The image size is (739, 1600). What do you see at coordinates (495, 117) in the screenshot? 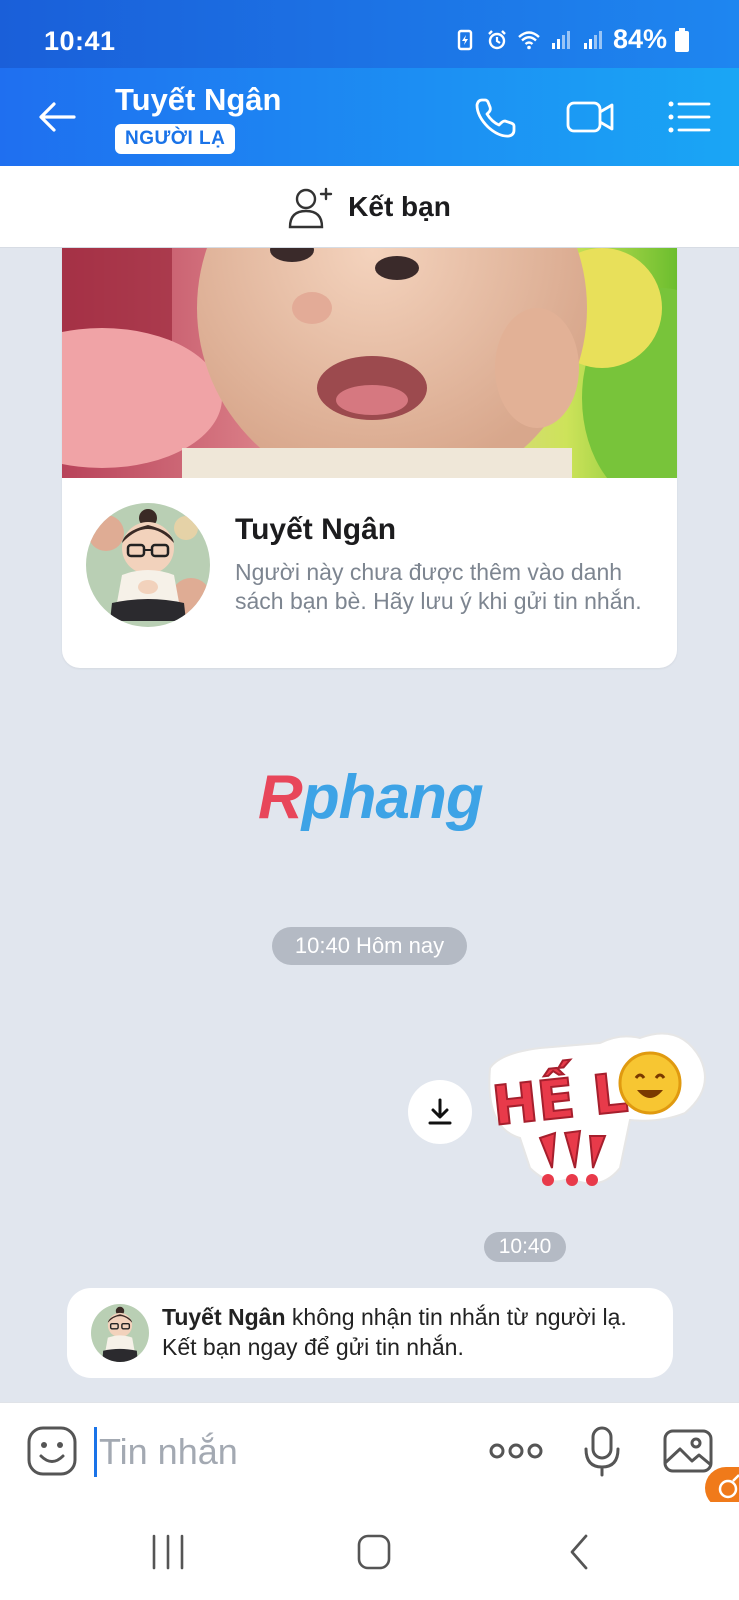
I see `phone-icon` at bounding box center [495, 117].